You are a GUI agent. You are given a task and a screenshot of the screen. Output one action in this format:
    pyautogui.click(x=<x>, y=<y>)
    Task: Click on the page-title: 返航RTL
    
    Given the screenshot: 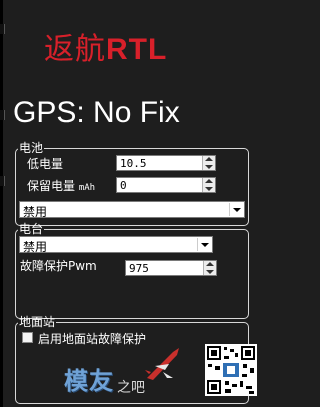 What is the action you would take?
    pyautogui.click(x=105, y=46)
    